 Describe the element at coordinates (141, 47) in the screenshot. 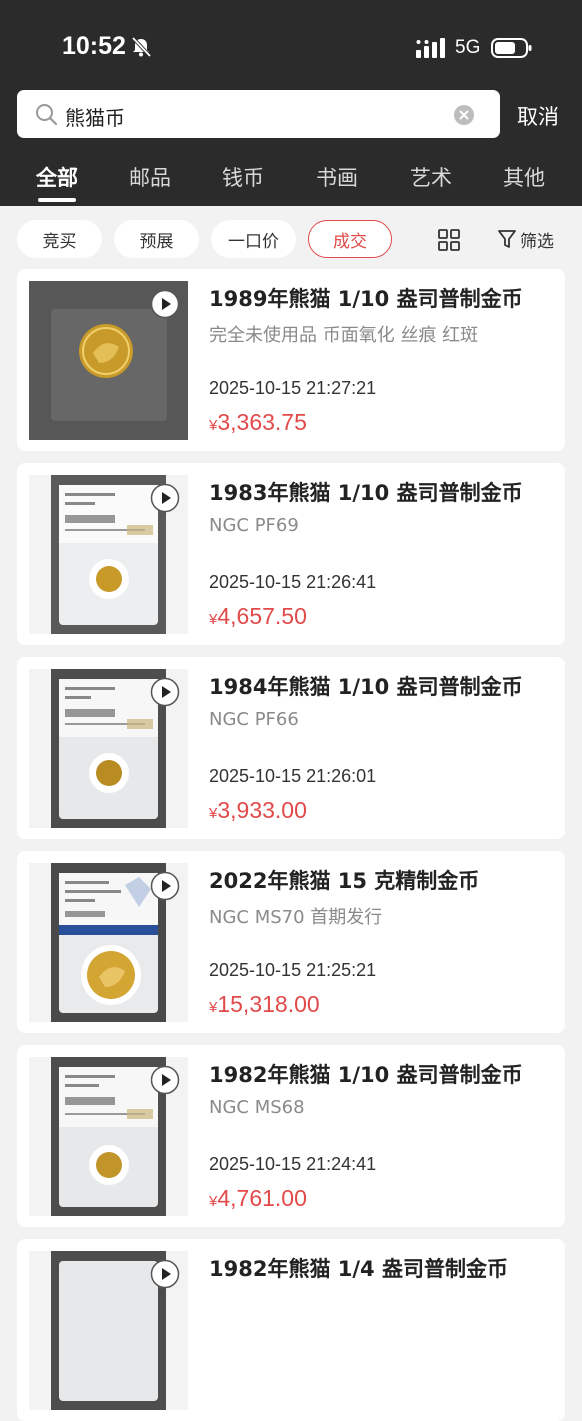

I see `mute-bell-icon` at that location.